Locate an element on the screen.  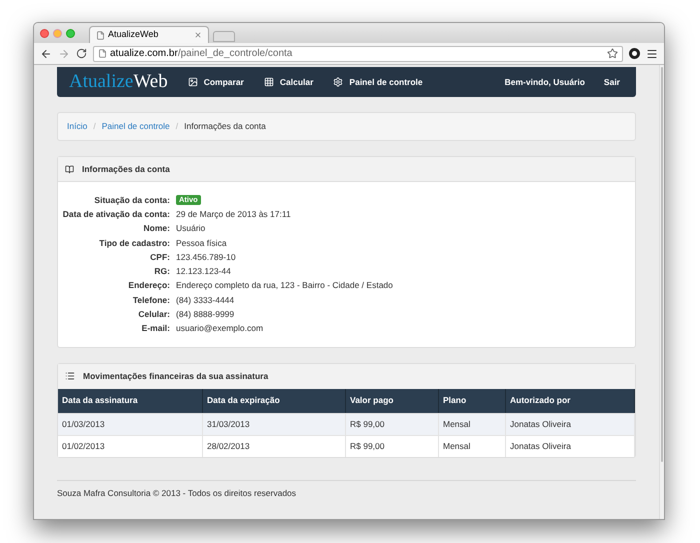
welcome-link: Bem-vindo, Usuário is located at coordinates (544, 82).